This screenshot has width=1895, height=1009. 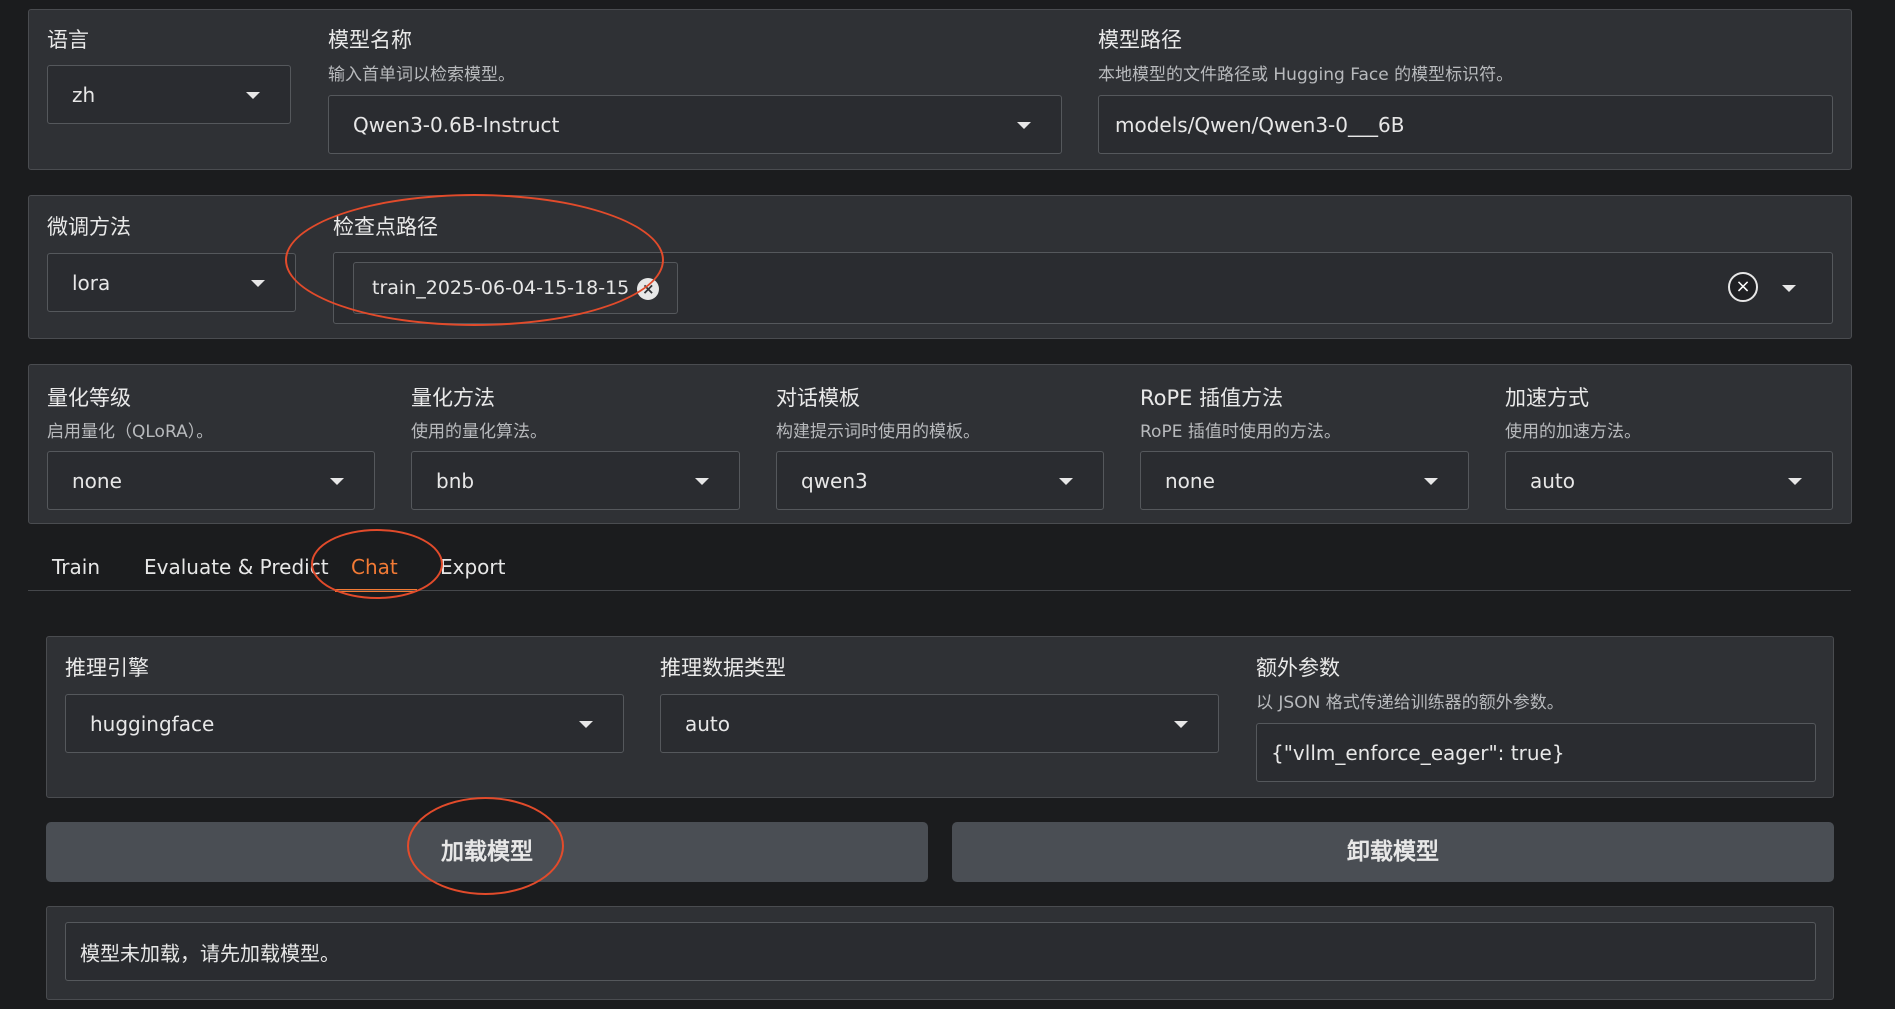 I want to click on booster-value: auto, so click(x=1553, y=480).